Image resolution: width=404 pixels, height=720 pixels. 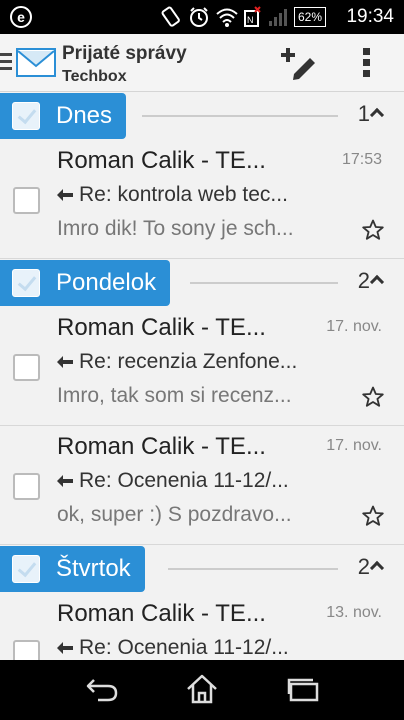 I want to click on envelope-icon, so click(x=36, y=62).